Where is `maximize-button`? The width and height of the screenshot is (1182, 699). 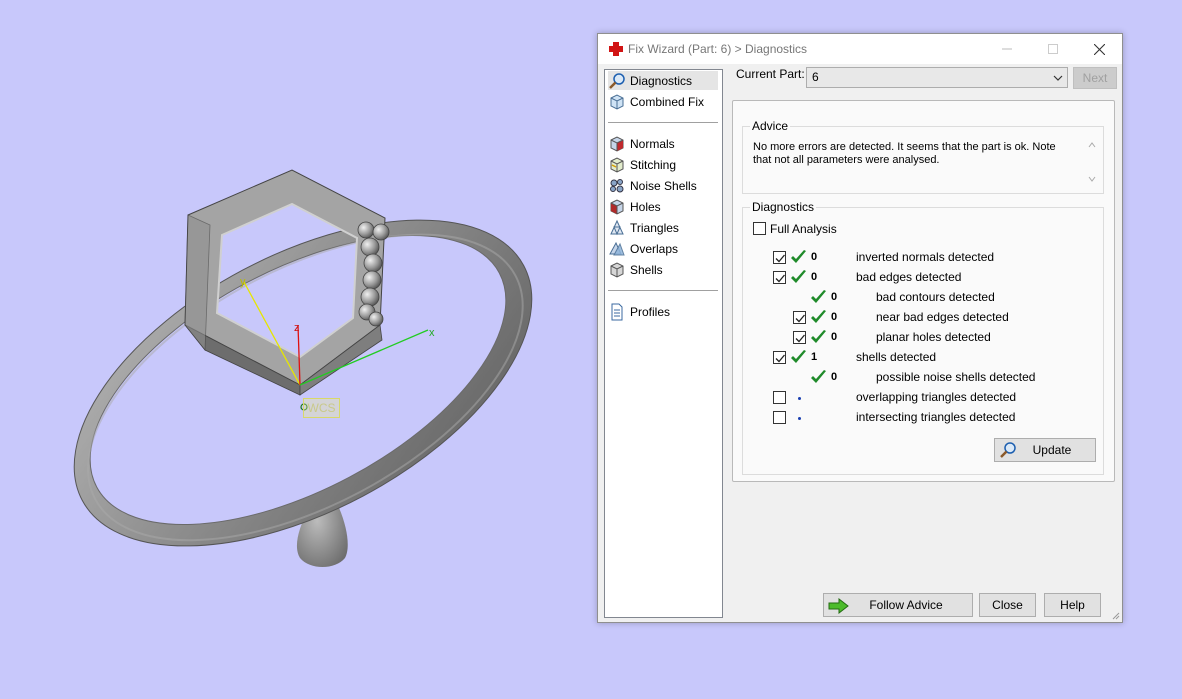 maximize-button is located at coordinates (1053, 49).